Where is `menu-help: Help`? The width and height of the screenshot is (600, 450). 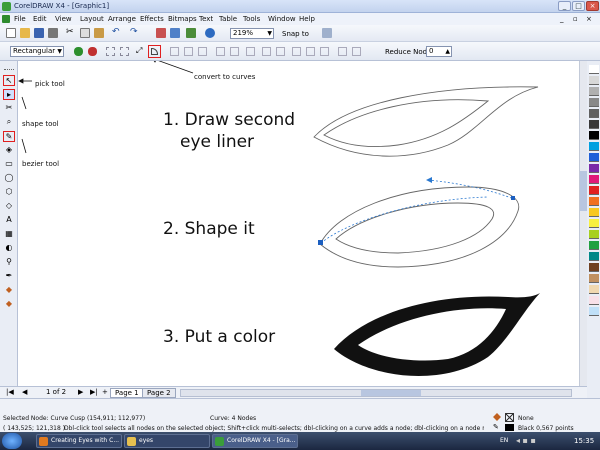
menu-help: Help is located at coordinates (307, 19).